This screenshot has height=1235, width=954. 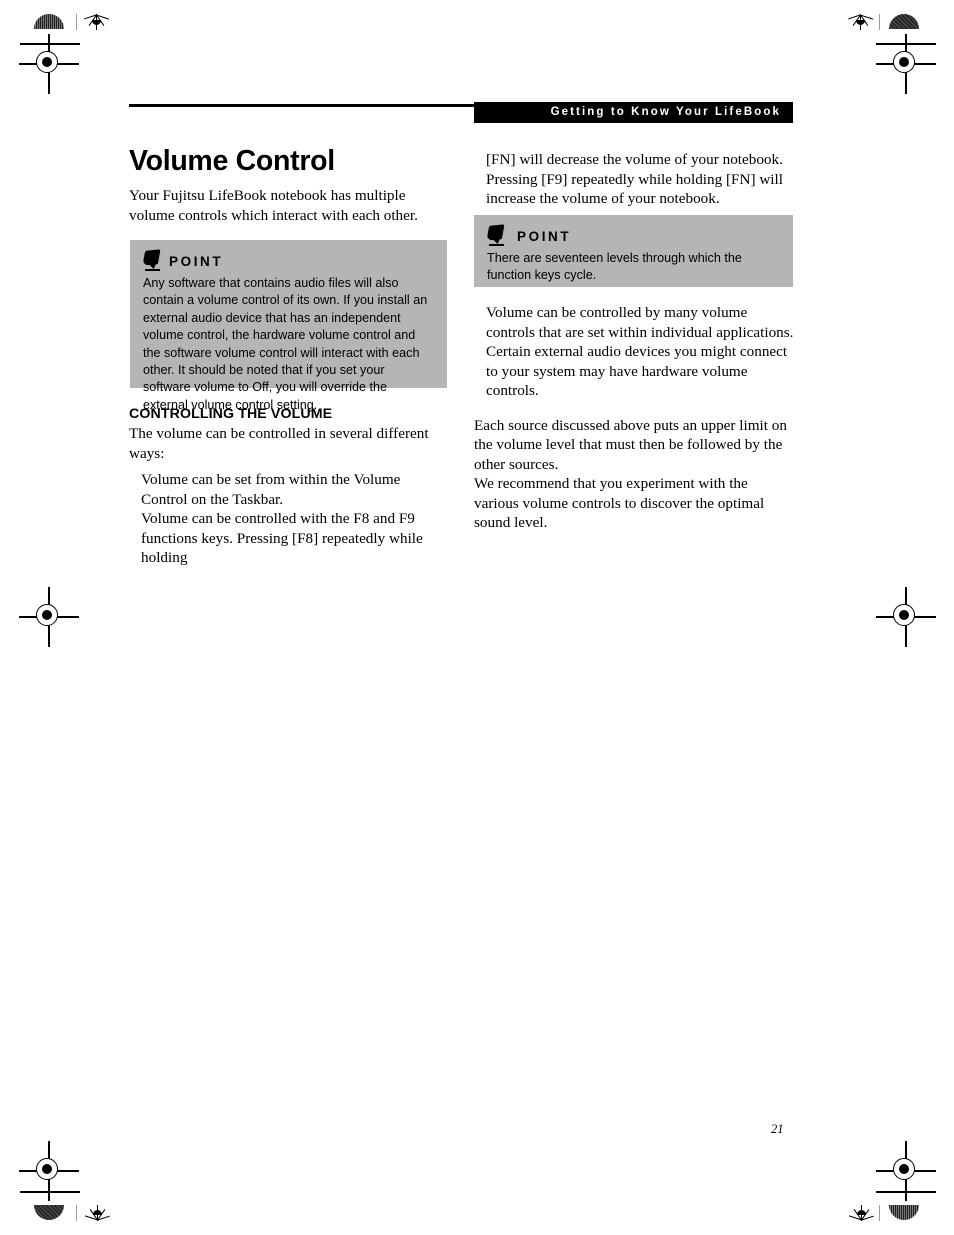 I want to click on header-rule, so click(x=301, y=105).